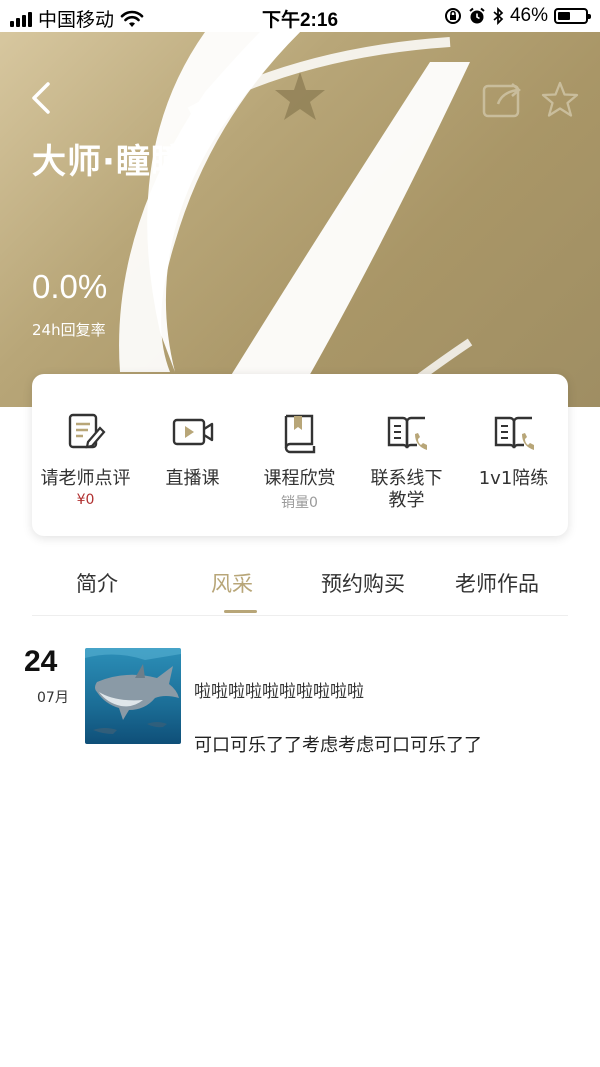  I want to click on tab-style: 风采, so click(232, 583).